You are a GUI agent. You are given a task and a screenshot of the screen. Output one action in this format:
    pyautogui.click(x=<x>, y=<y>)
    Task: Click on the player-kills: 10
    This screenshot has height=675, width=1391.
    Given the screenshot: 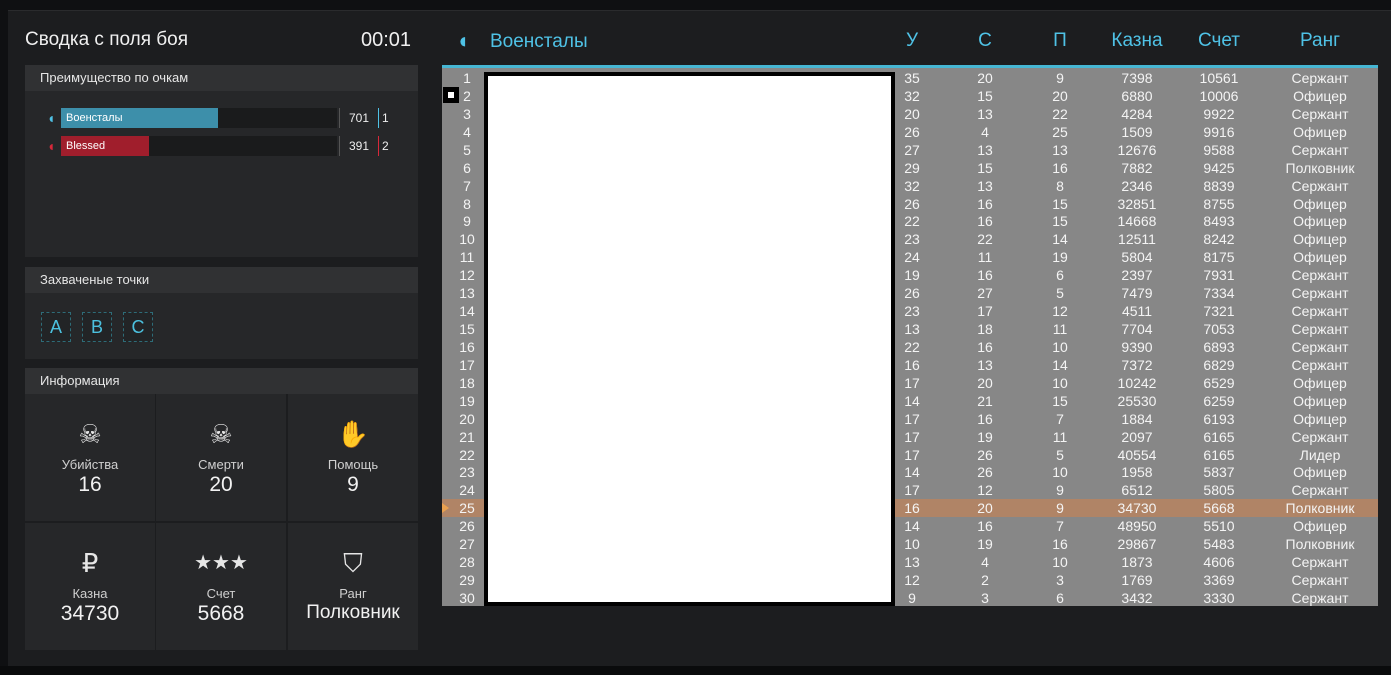 What is the action you would take?
    pyautogui.click(x=912, y=544)
    